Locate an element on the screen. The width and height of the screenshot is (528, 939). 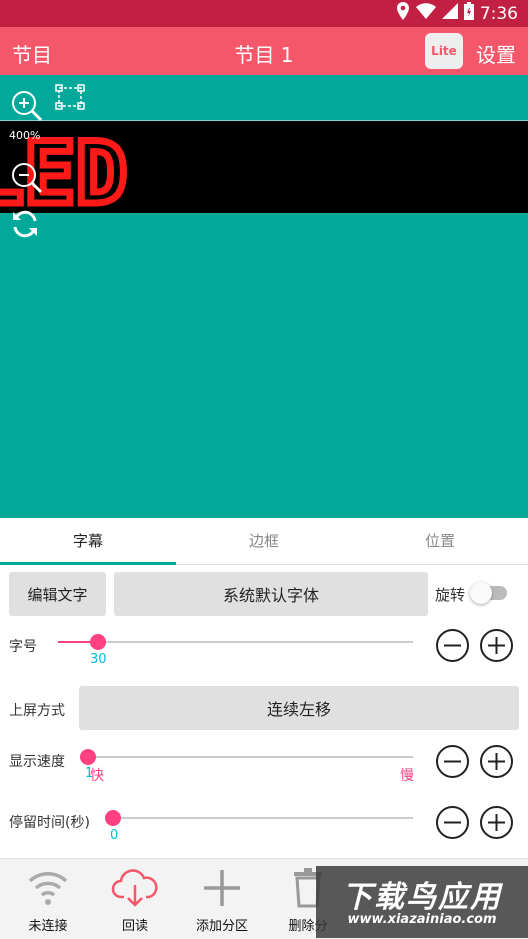
wifi-icon is located at coordinates (425, 13).